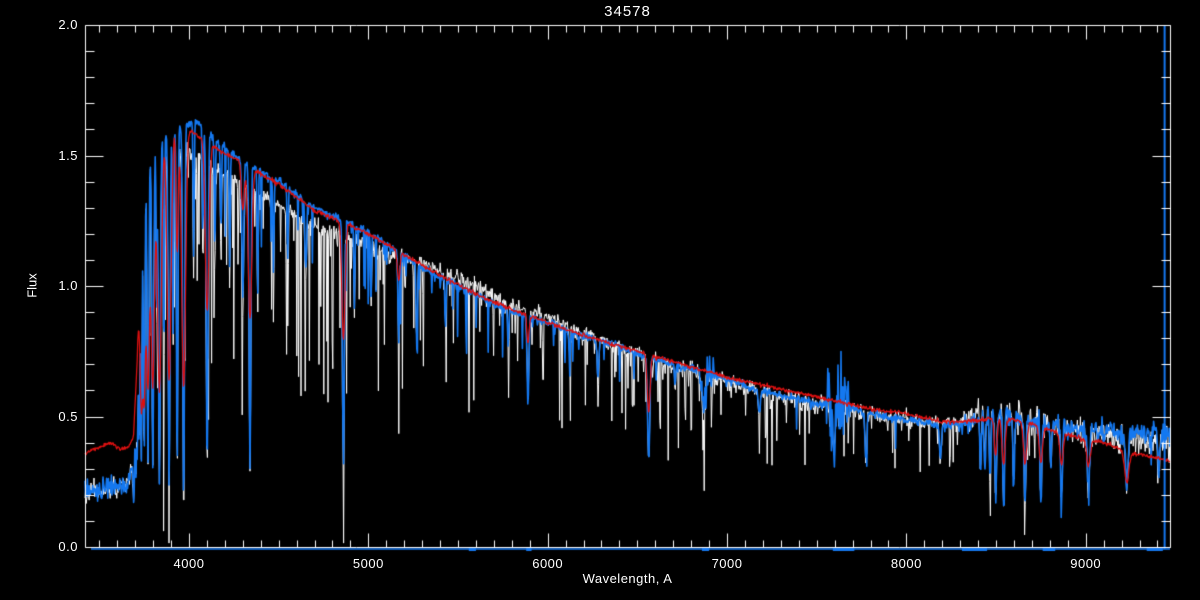  What do you see at coordinates (68, 24) in the screenshot?
I see `y-tick-label: 2.0` at bounding box center [68, 24].